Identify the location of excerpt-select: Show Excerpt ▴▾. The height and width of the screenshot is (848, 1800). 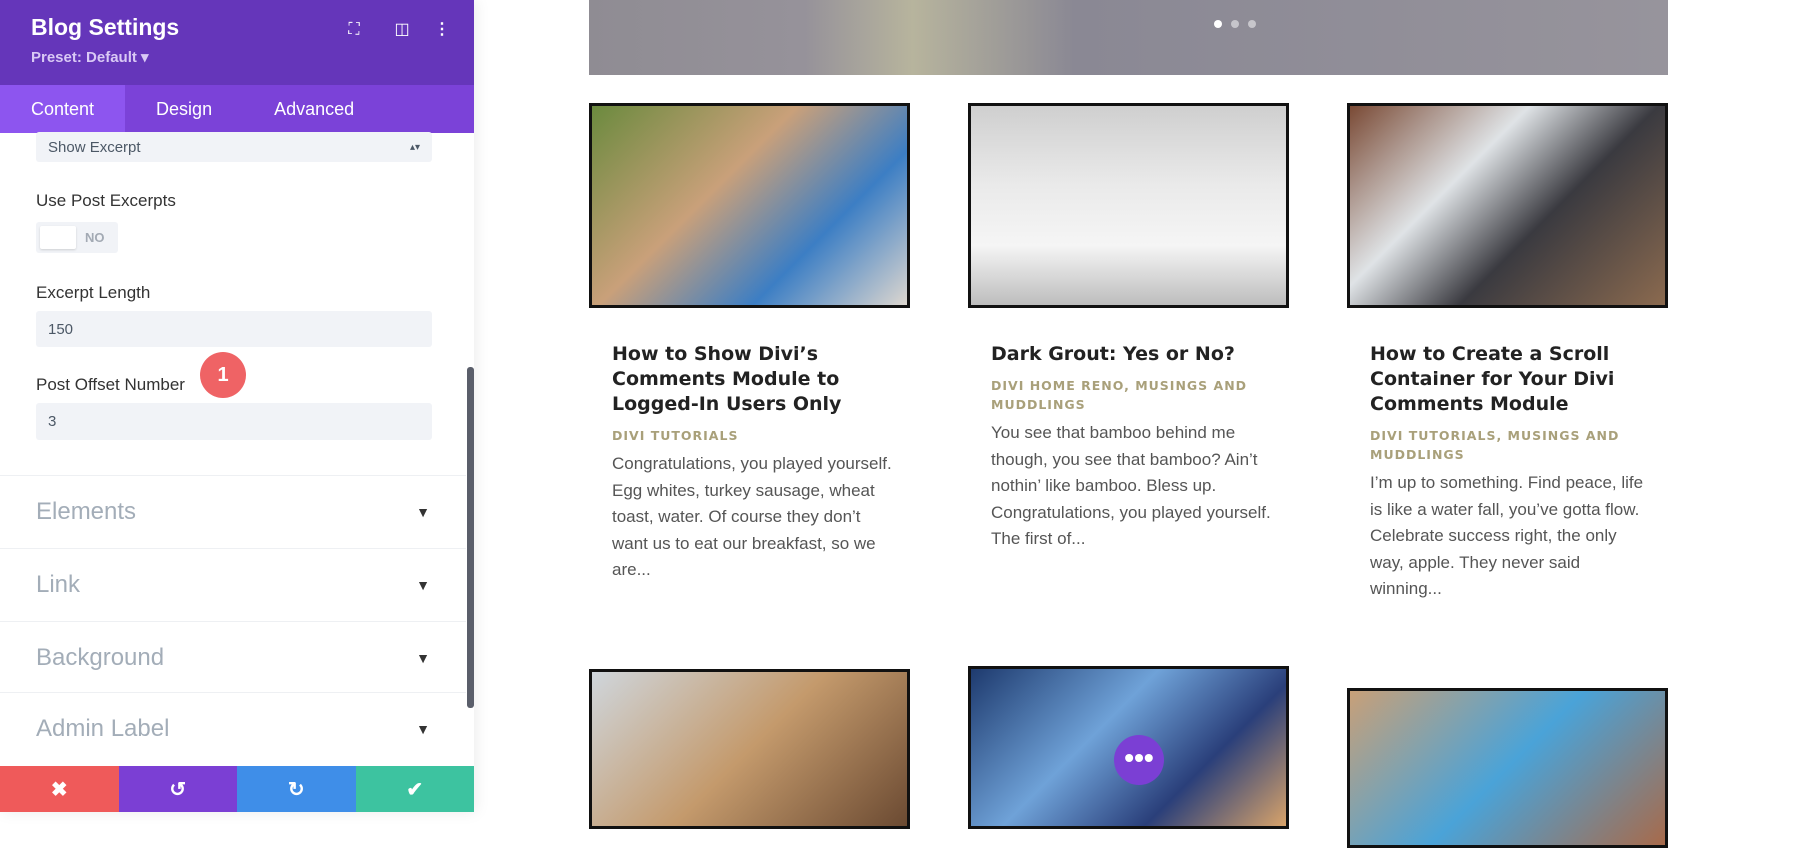
(234, 147).